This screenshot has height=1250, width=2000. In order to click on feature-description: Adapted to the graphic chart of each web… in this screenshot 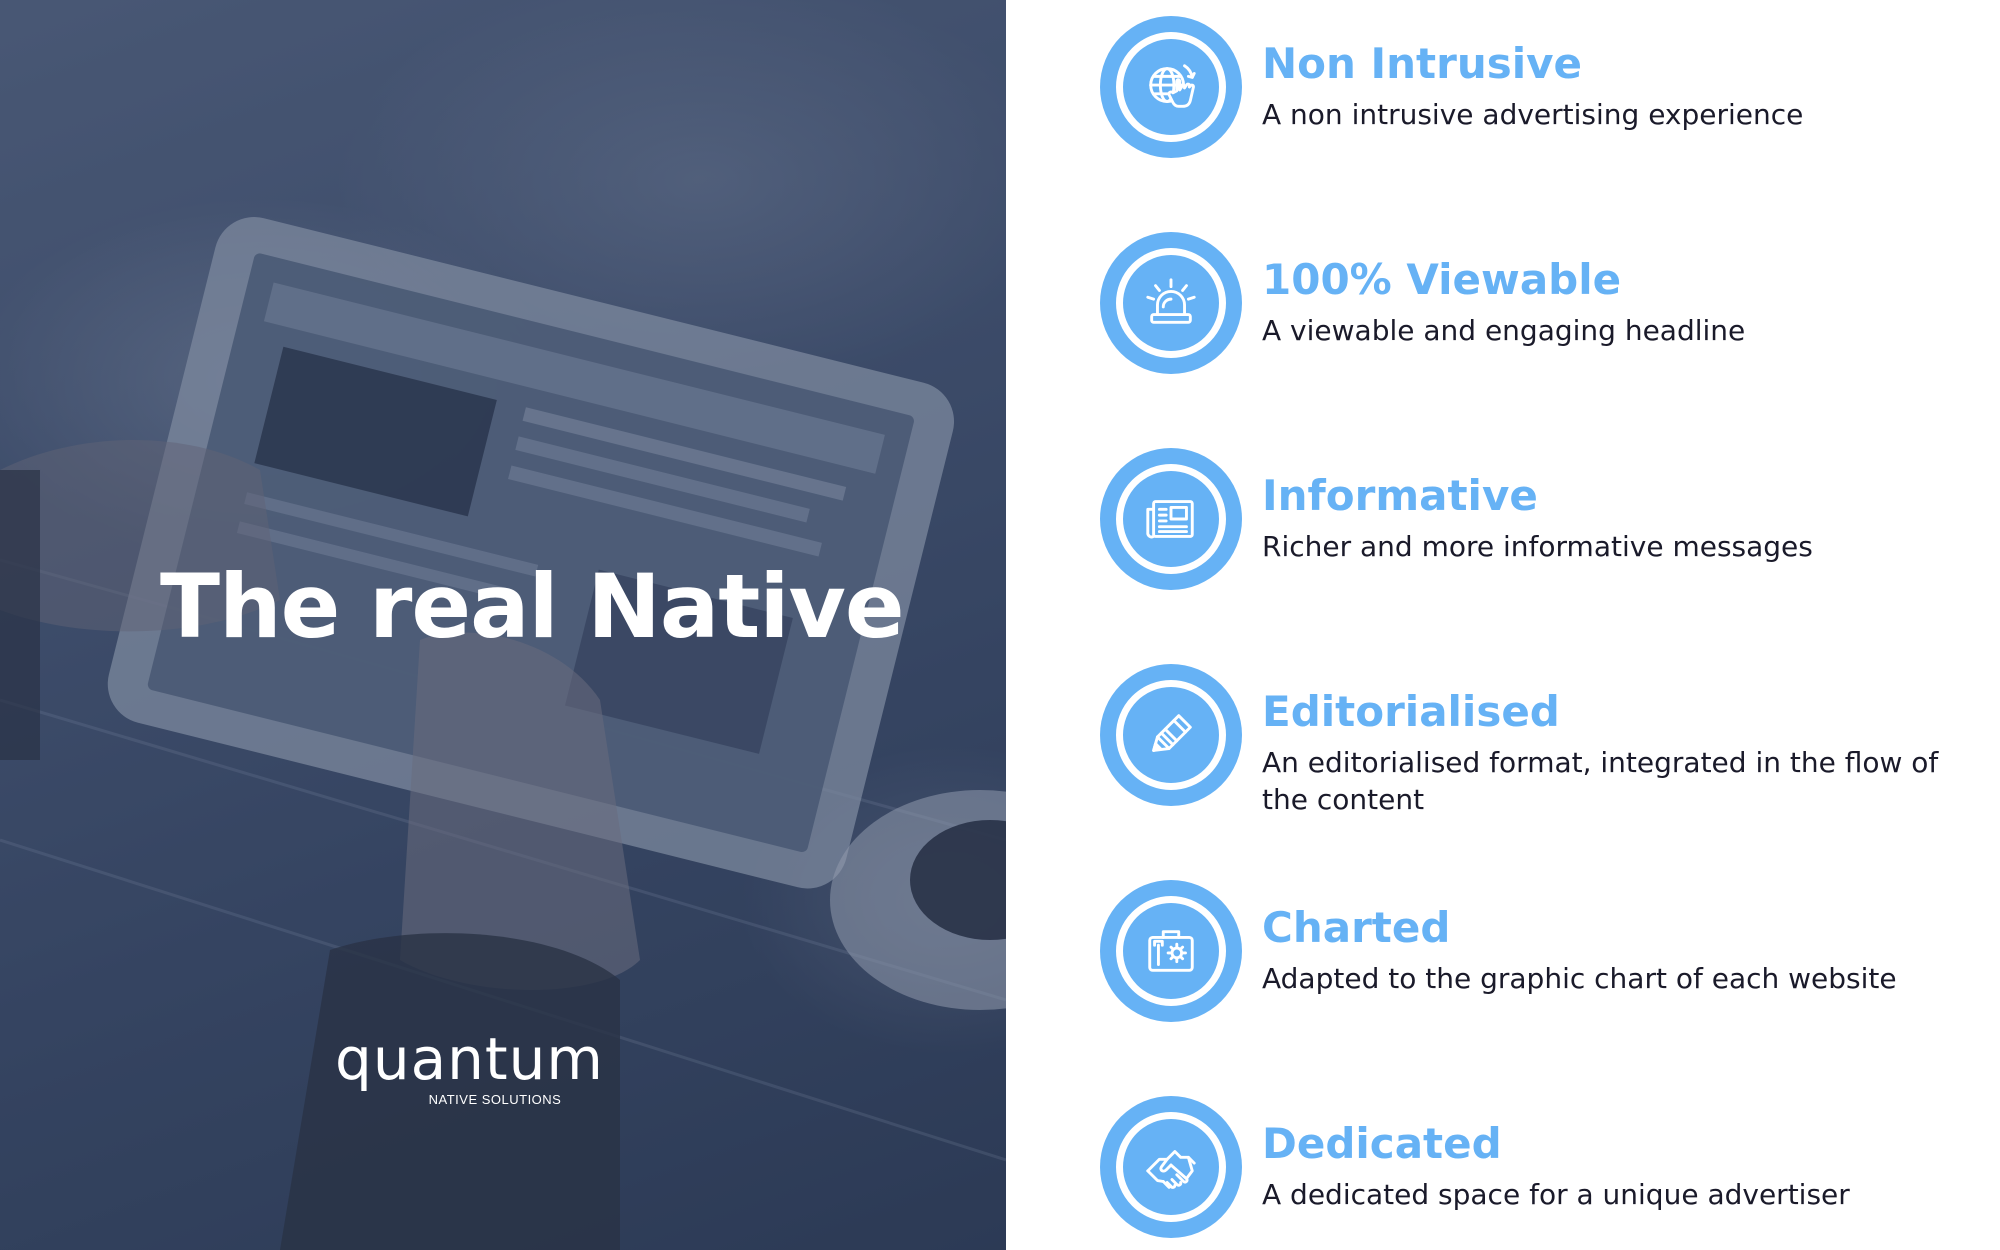, I will do `click(1579, 978)`.